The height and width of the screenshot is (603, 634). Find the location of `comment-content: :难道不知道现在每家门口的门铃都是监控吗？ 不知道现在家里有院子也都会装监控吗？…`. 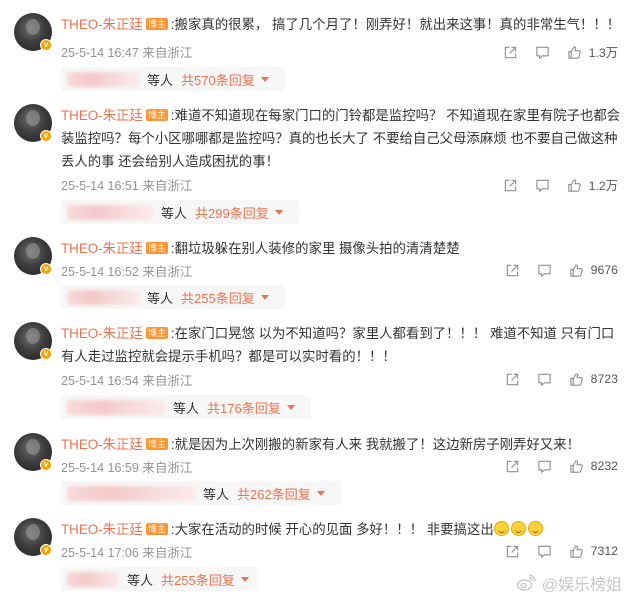

comment-content: :难道不知道现在每家门口的门铃都是监控吗？ 不知道现在家里有院子也都会装监控吗？… is located at coordinates (341, 138).